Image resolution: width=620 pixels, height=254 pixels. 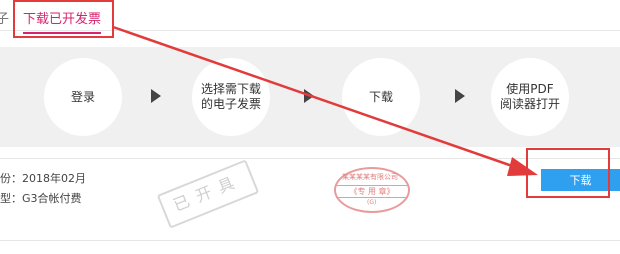 I want to click on invoice-type: 型：G3合帐付费, so click(x=41, y=198).